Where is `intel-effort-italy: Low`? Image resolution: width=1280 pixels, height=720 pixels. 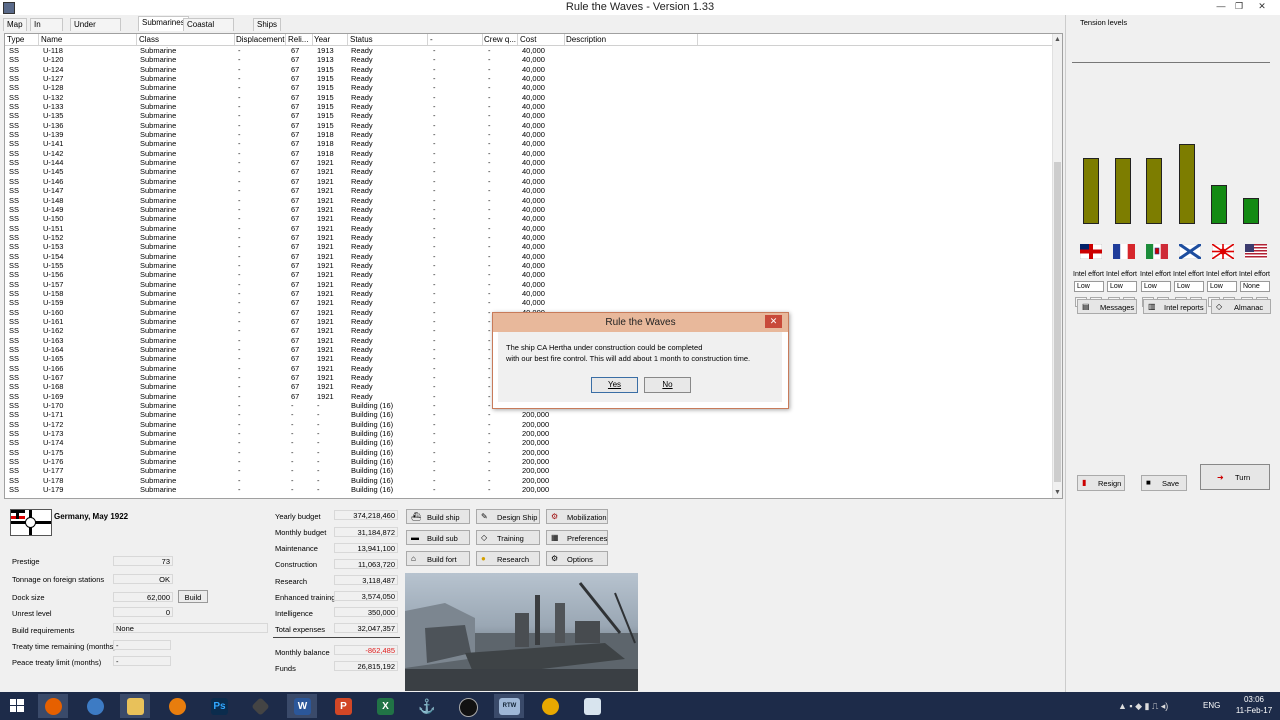 intel-effort-italy: Low is located at coordinates (1156, 286).